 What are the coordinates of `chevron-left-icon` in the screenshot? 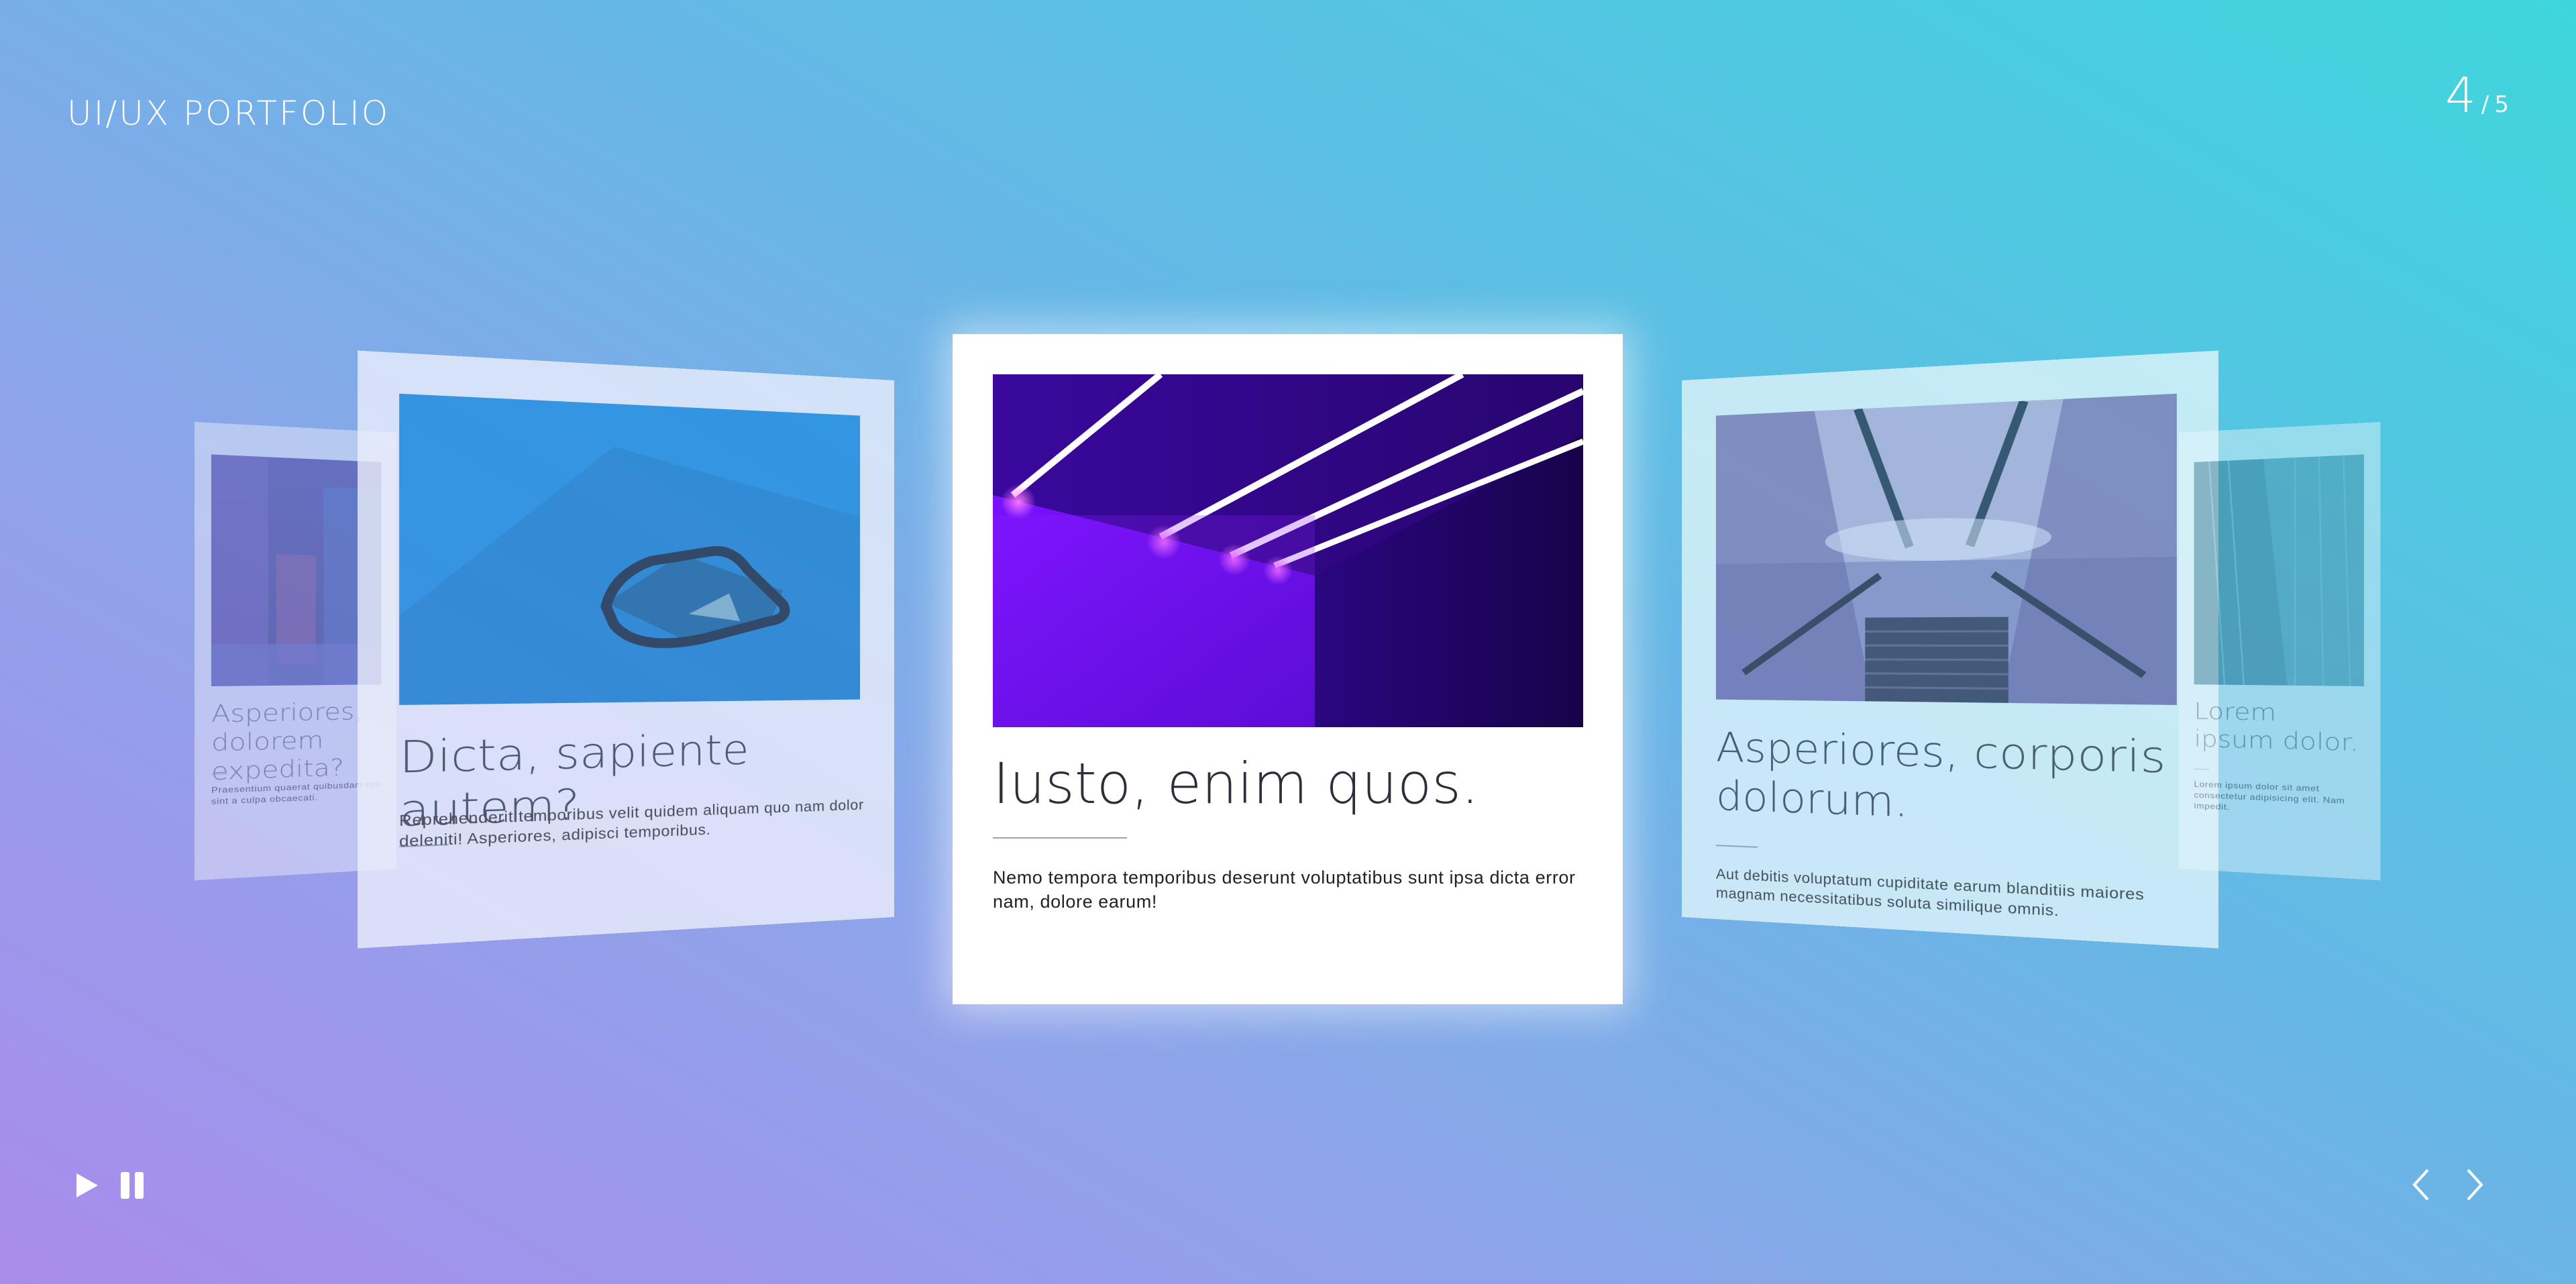 It's located at (2420, 1186).